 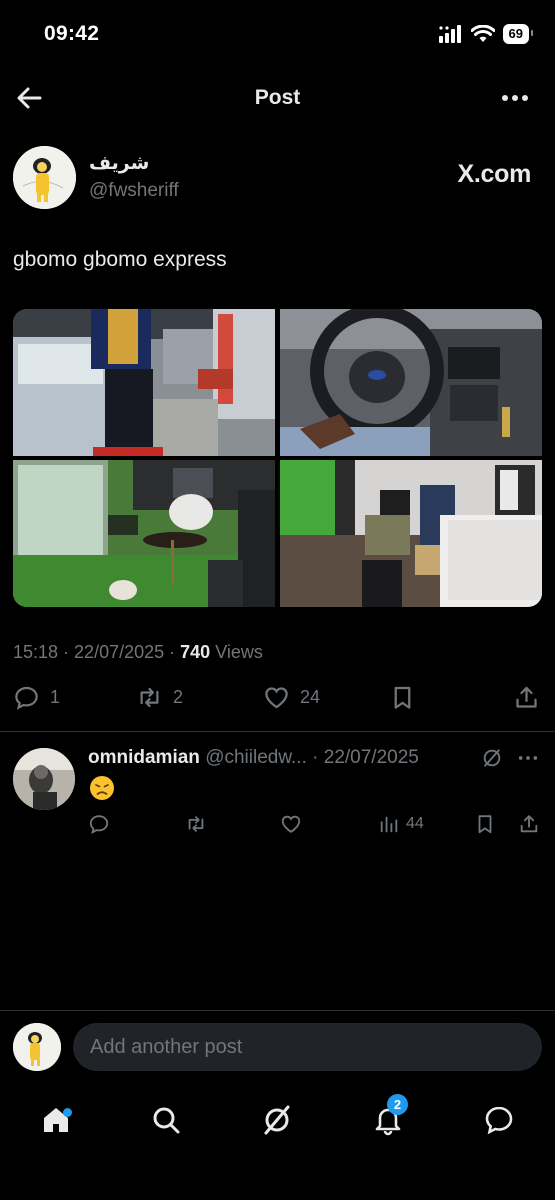 I want to click on tab-search, so click(x=166, y=1120).